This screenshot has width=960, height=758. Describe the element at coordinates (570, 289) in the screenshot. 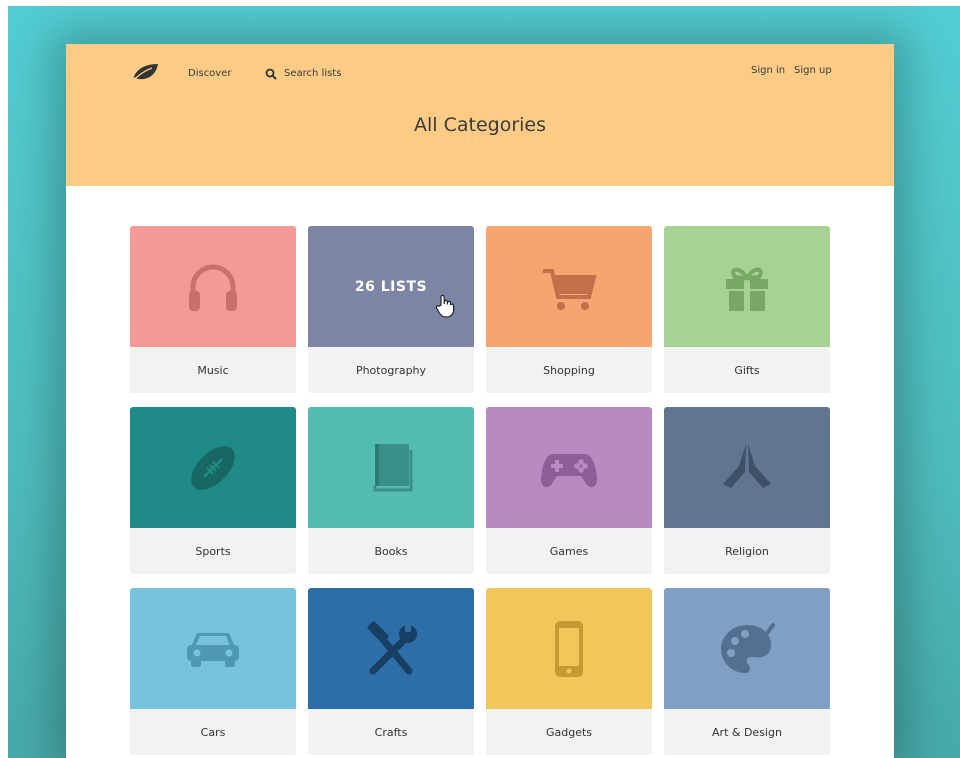

I see `cart-icon` at that location.